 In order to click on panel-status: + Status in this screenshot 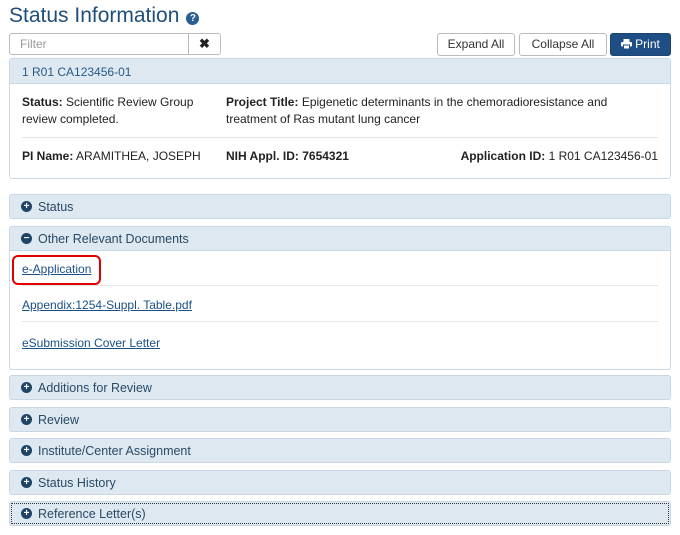, I will do `click(340, 206)`.